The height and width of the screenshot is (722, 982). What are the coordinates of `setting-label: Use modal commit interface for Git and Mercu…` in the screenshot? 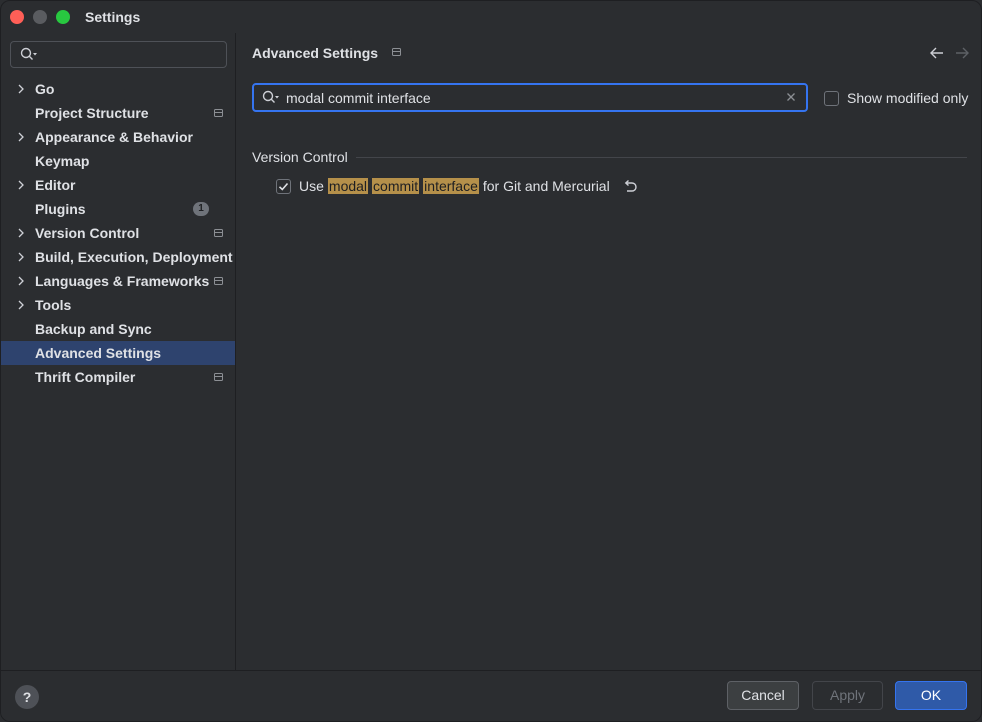 It's located at (456, 186).